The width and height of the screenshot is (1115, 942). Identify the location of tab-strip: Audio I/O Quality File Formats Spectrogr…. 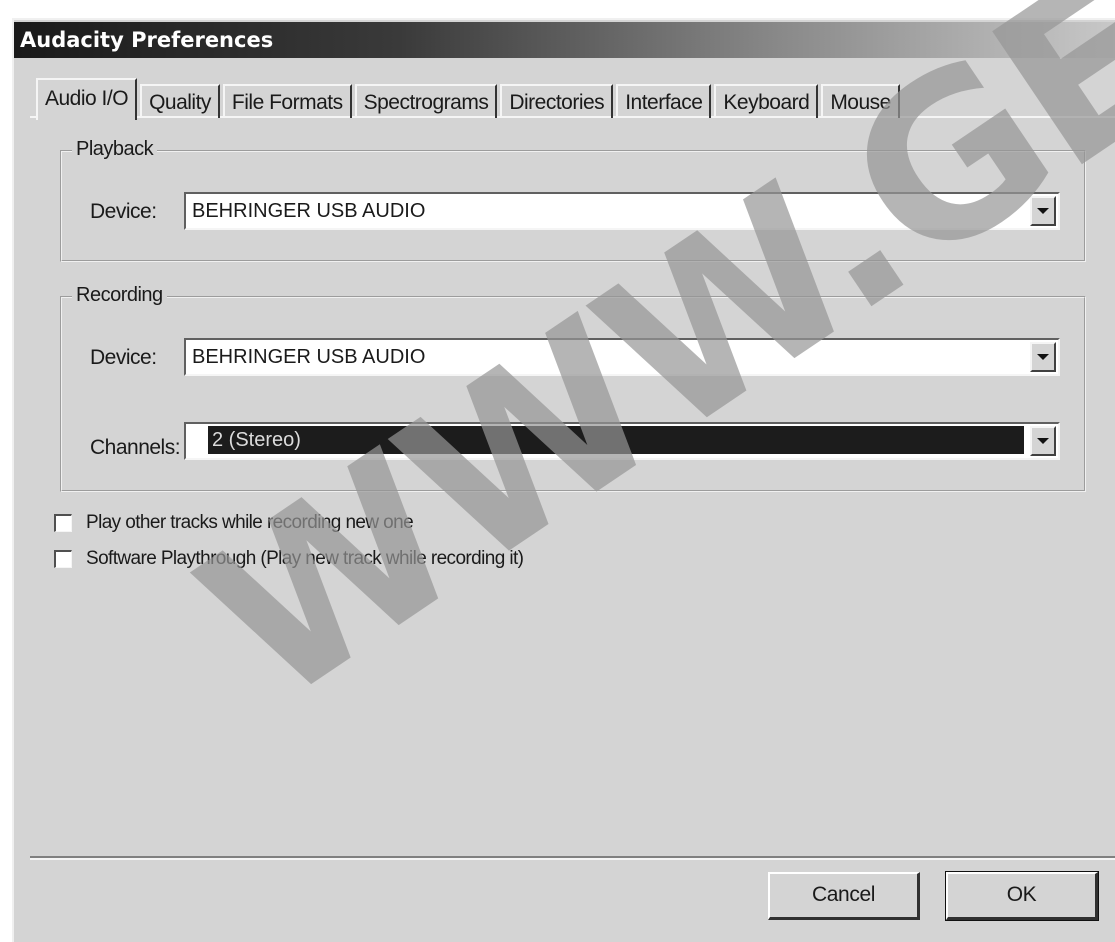
(469, 97).